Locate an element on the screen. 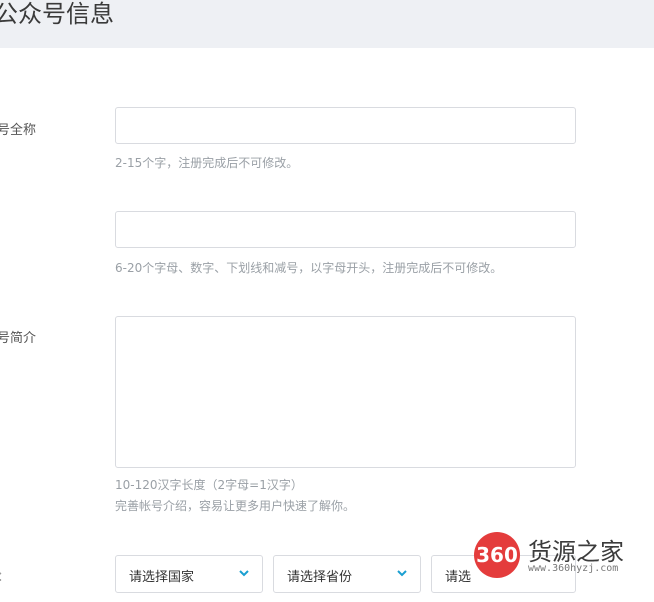  country-select: 请选择国家 is located at coordinates (189, 574).